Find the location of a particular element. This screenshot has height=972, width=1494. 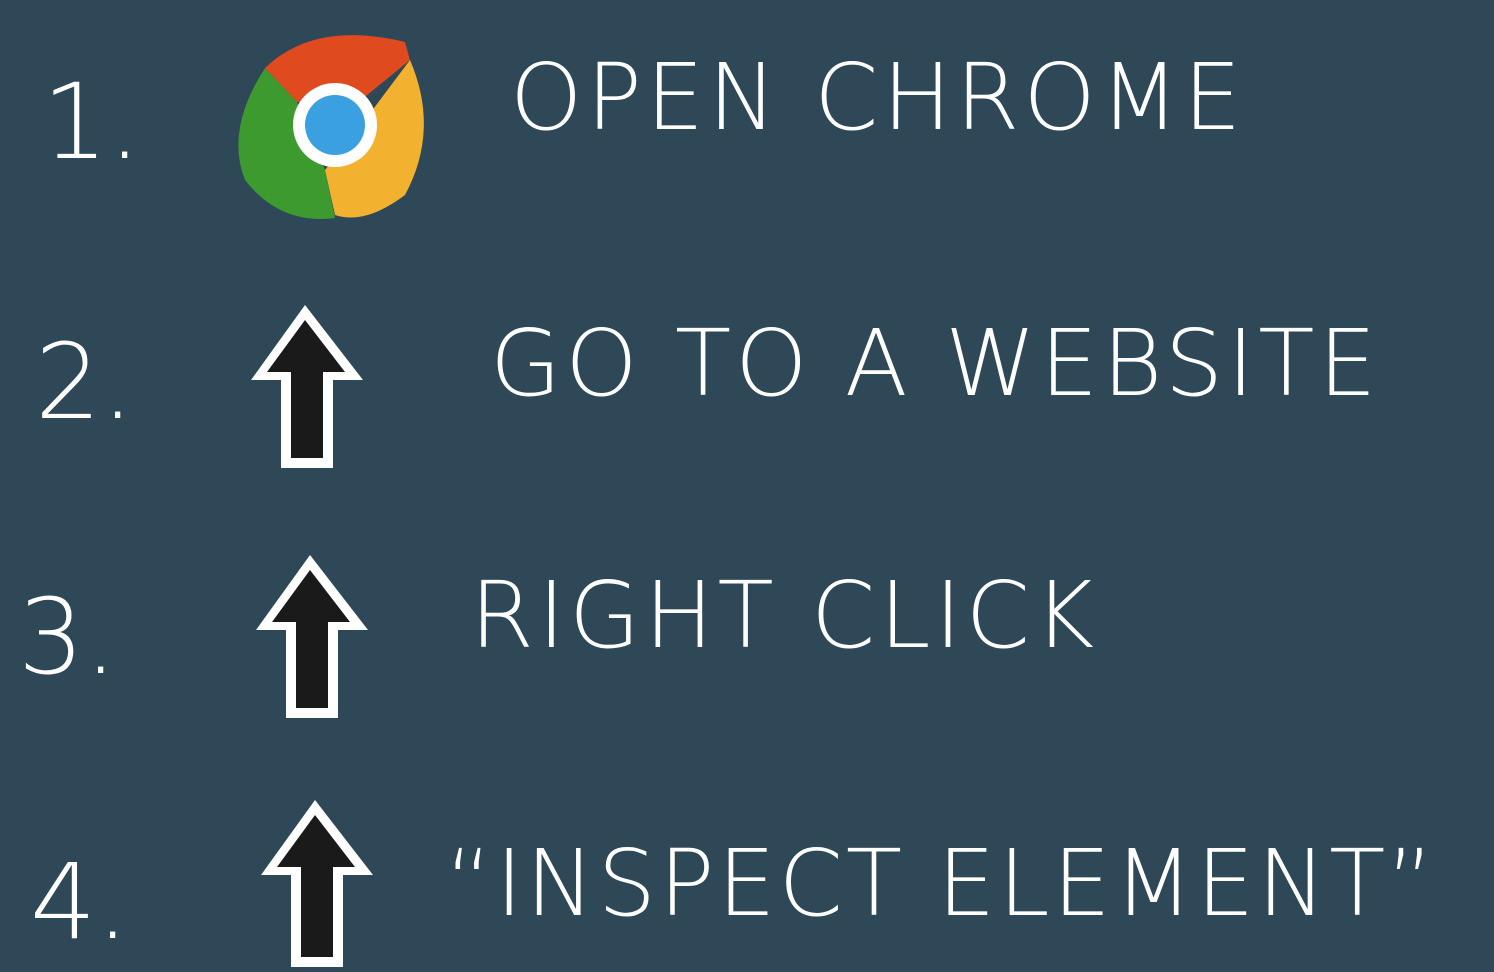

step-1-text: OPEN CHROME is located at coordinates (878, 97).